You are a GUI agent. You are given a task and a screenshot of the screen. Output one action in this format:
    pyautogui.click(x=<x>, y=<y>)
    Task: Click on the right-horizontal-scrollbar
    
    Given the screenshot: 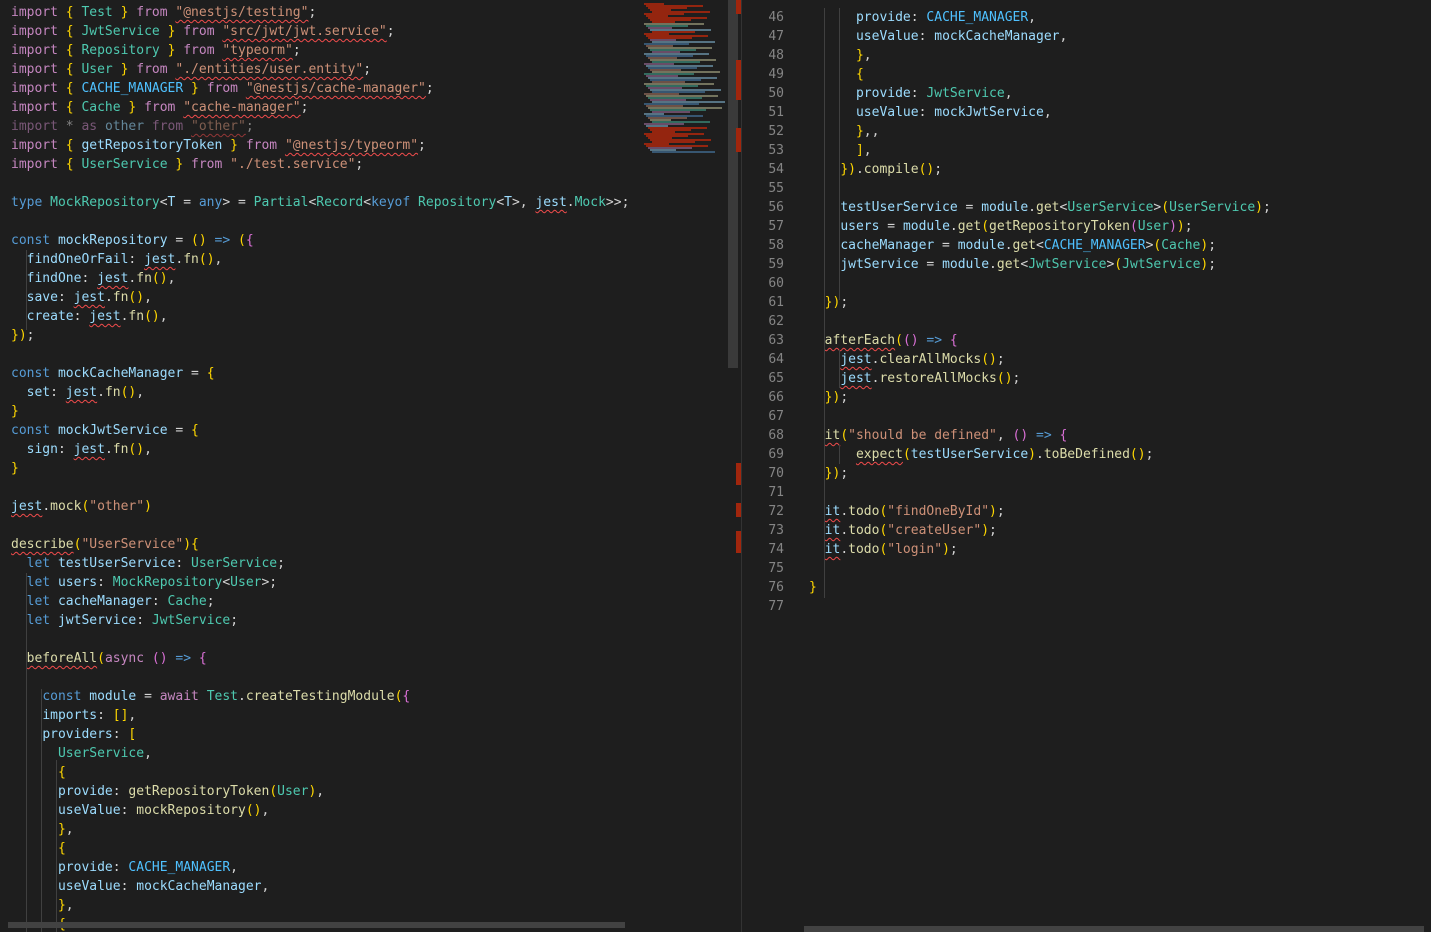 What is the action you would take?
    pyautogui.click(x=1114, y=929)
    